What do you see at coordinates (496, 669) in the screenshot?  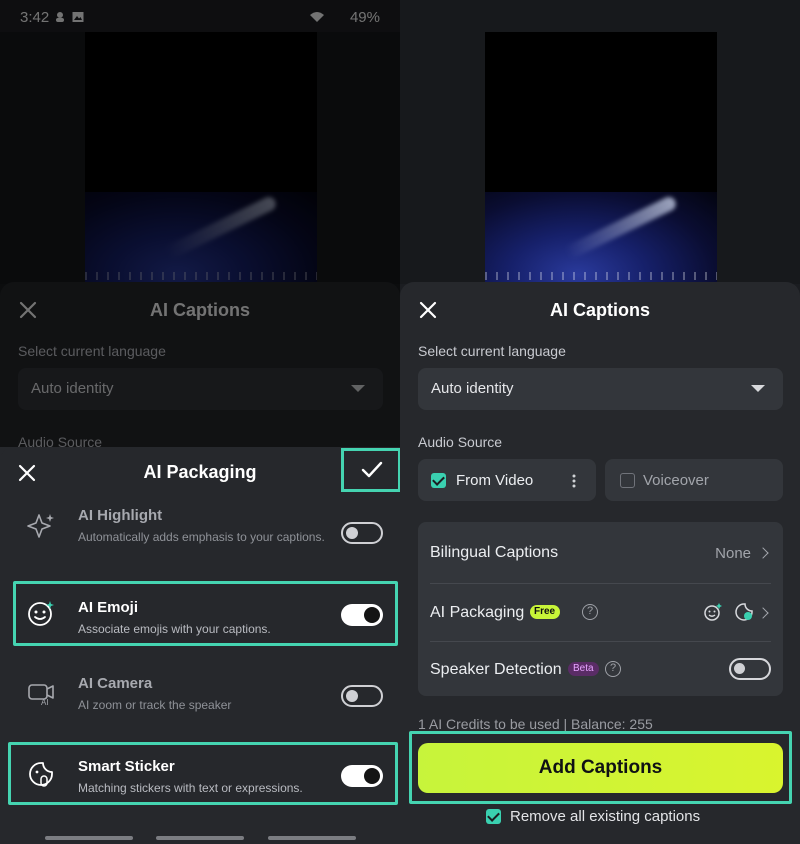 I see `speaker-detection-label: Speaker Detection` at bounding box center [496, 669].